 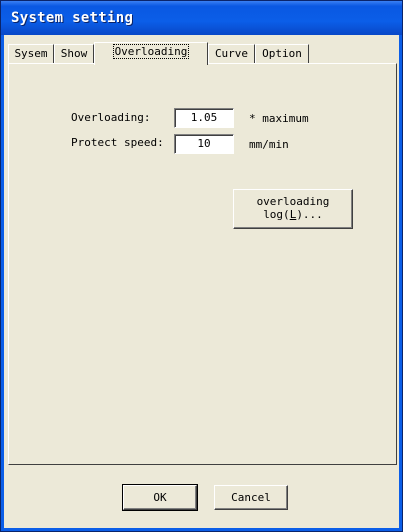 What do you see at coordinates (204, 144) in the screenshot?
I see `protect-speed-input: 10` at bounding box center [204, 144].